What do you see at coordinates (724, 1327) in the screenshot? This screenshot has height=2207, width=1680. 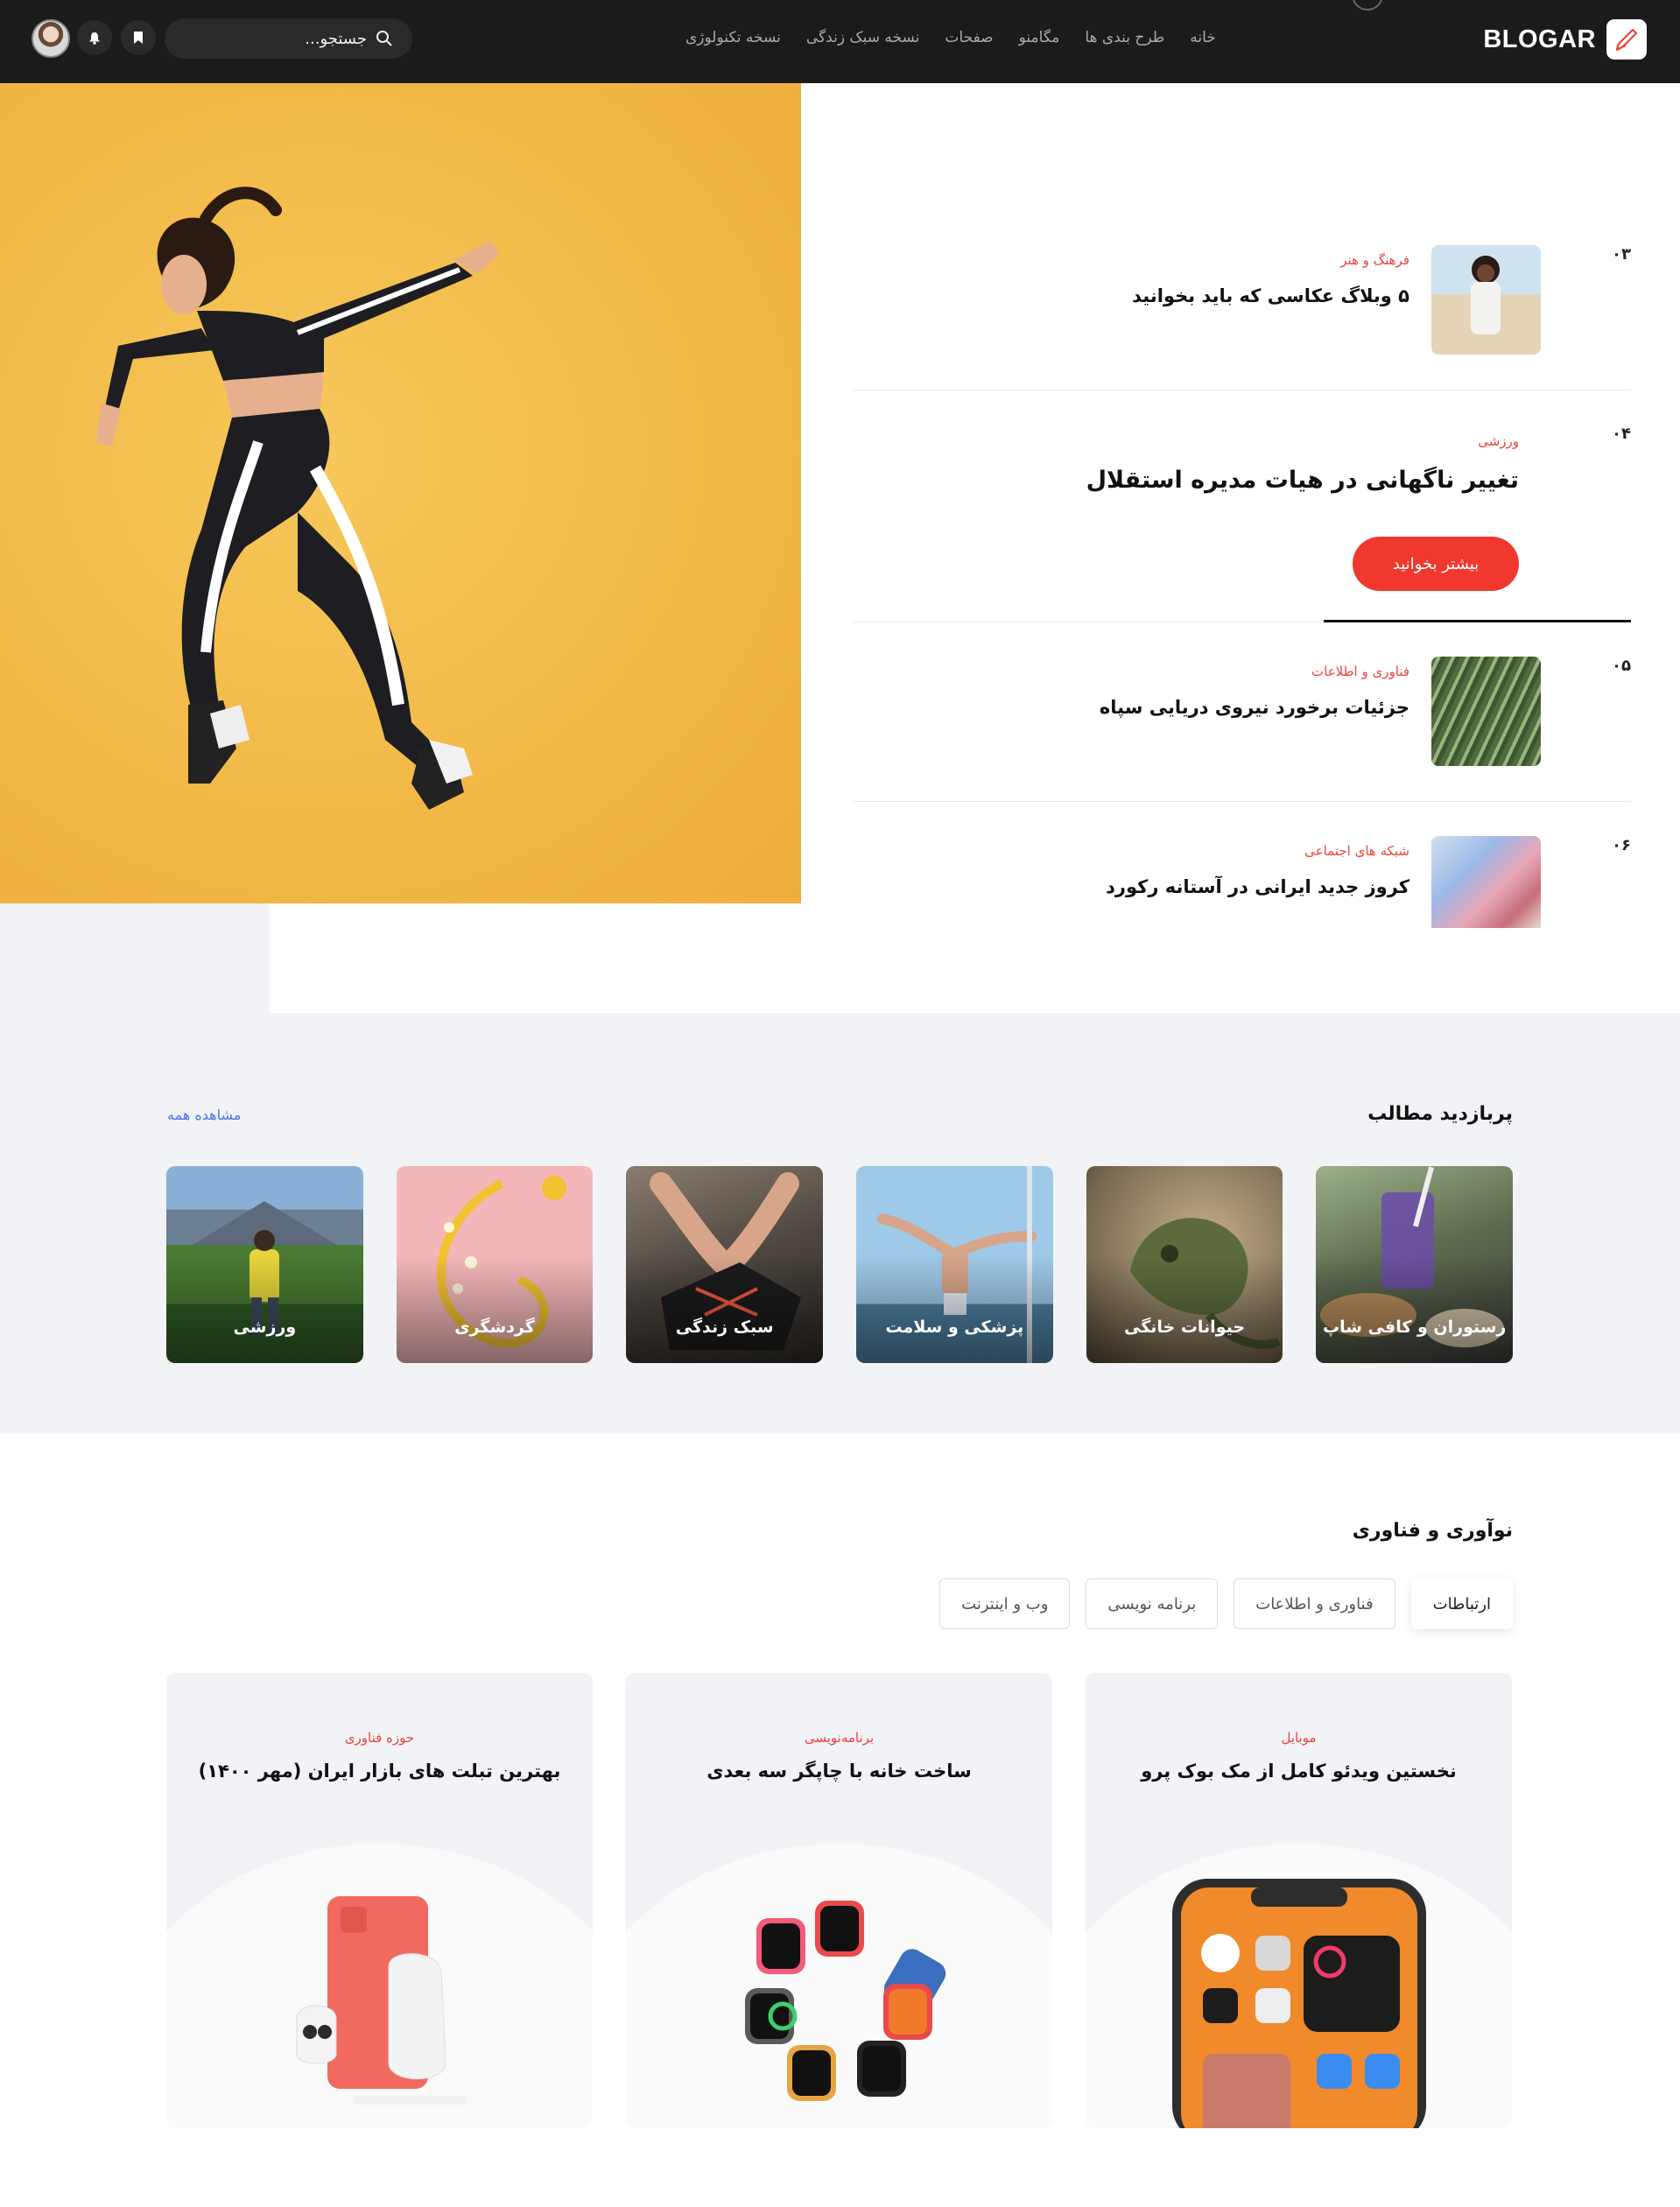 I see `card-label: سبک زندگی` at bounding box center [724, 1327].